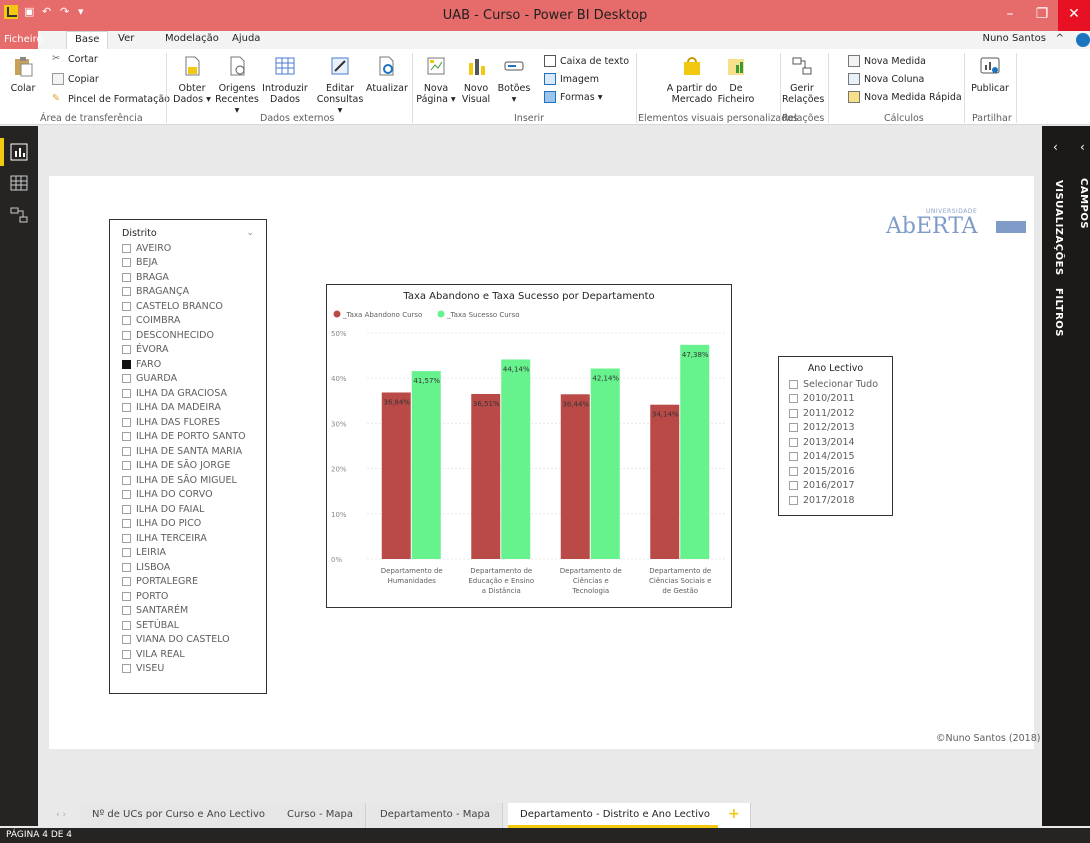 Image resolution: width=1090 pixels, height=843 pixels. I want to click on new-column-button: Nova Coluna, so click(886, 79).